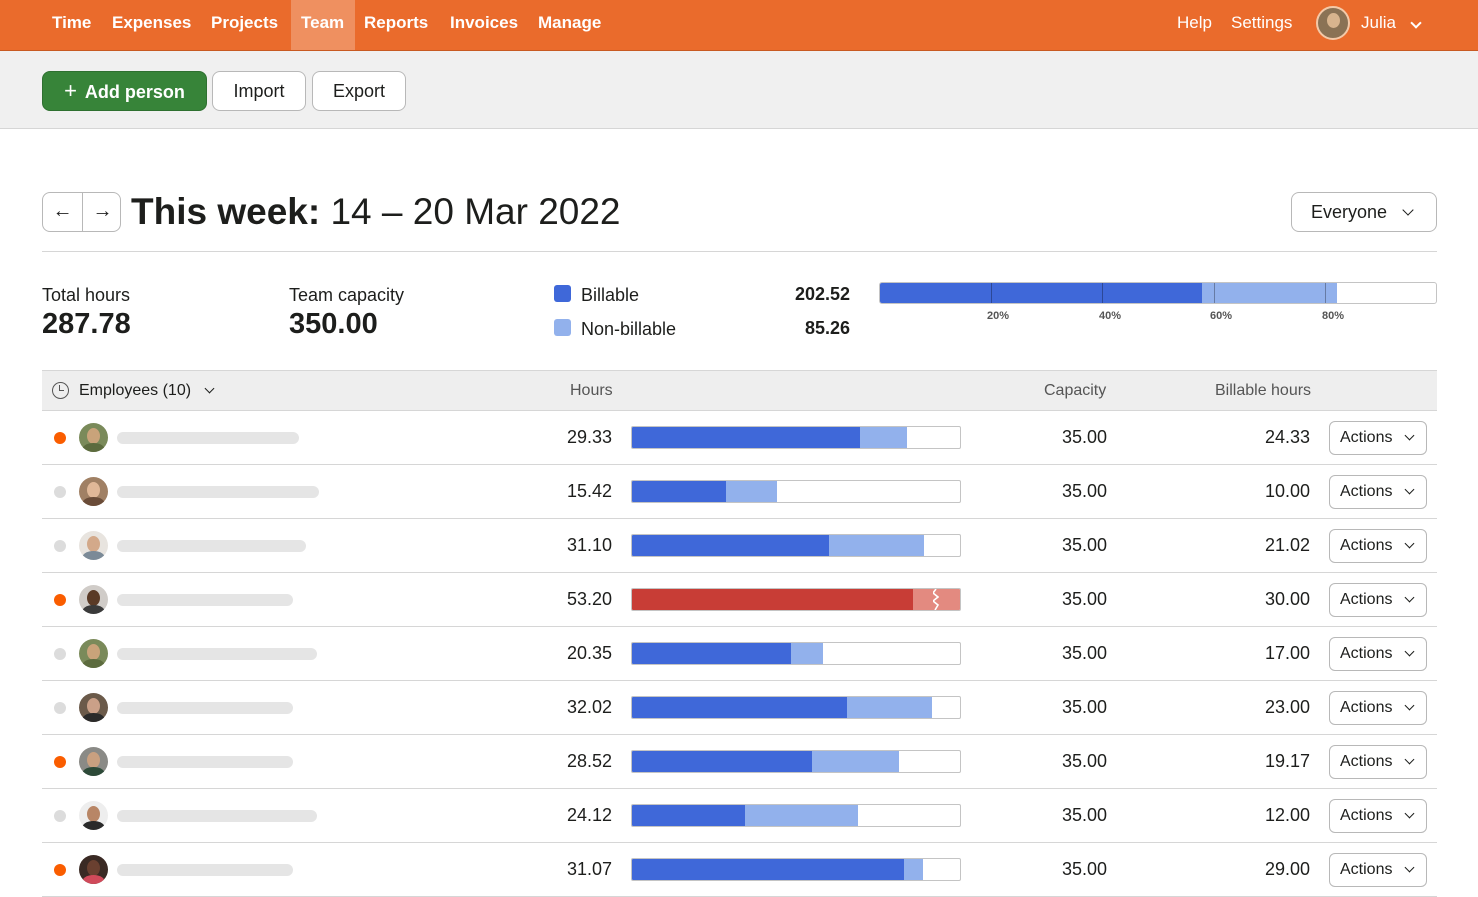 This screenshot has width=1478, height=897. Describe the element at coordinates (60, 390) in the screenshot. I see `clock-icon` at that location.